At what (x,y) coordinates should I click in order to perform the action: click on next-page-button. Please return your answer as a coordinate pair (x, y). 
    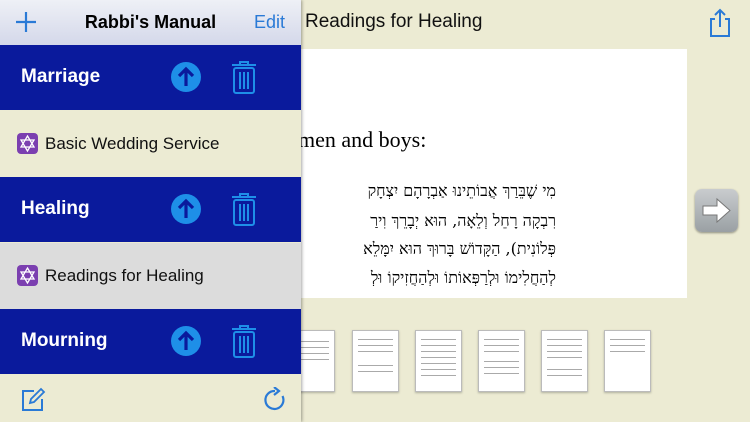
    Looking at the image, I should click on (716, 210).